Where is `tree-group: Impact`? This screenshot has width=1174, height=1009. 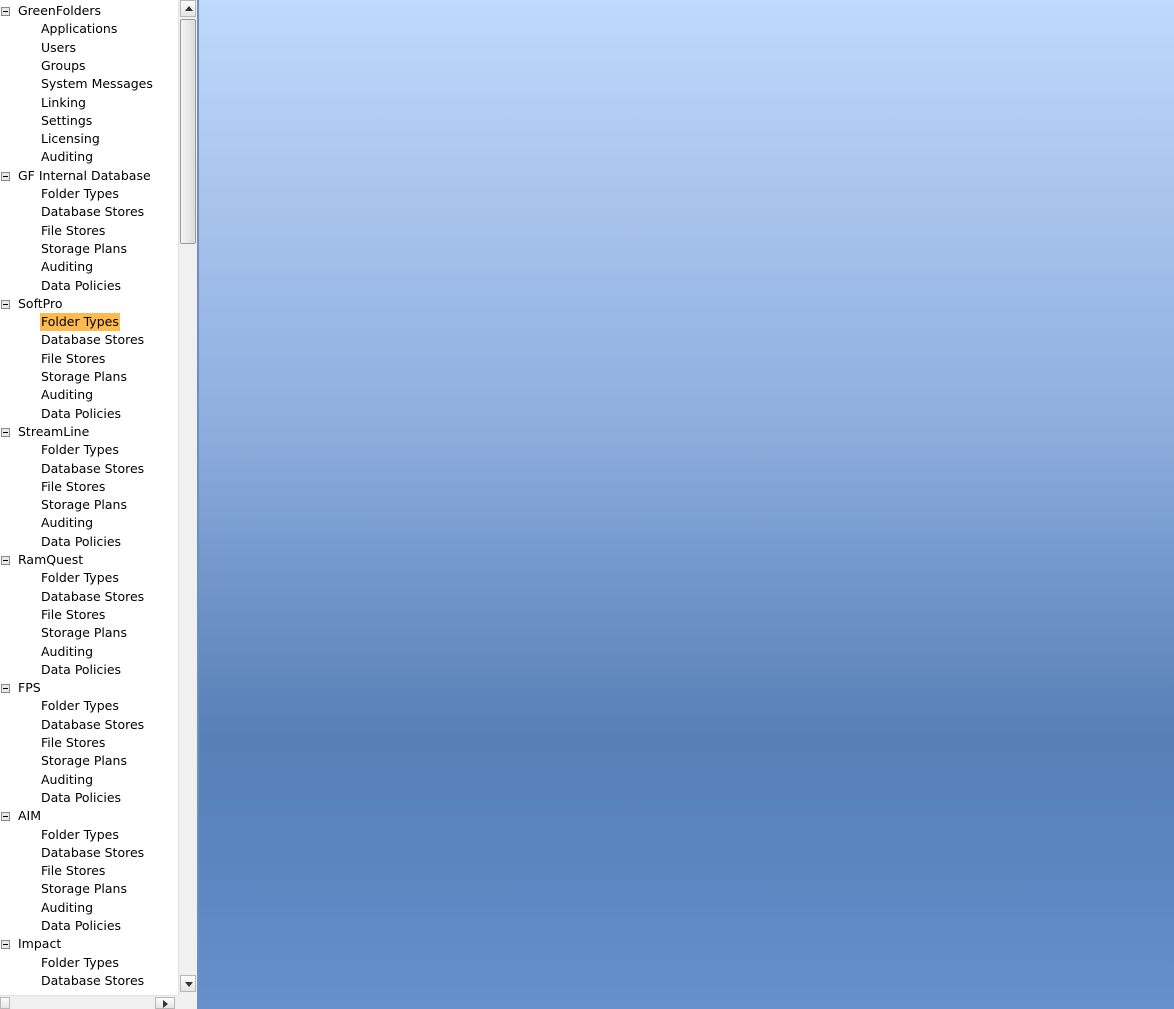 tree-group: Impact is located at coordinates (89, 944).